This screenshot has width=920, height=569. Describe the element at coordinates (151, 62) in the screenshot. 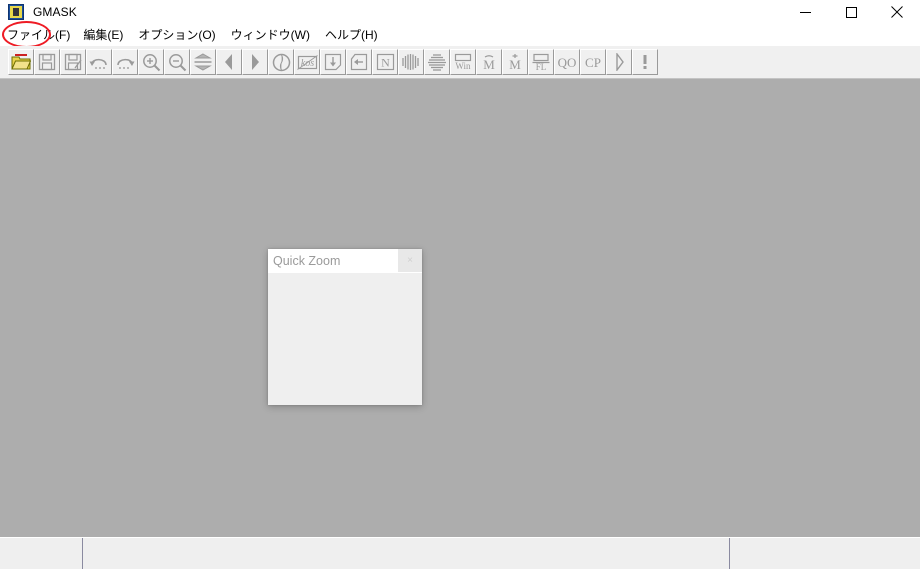

I see `zoom-in-icon` at that location.